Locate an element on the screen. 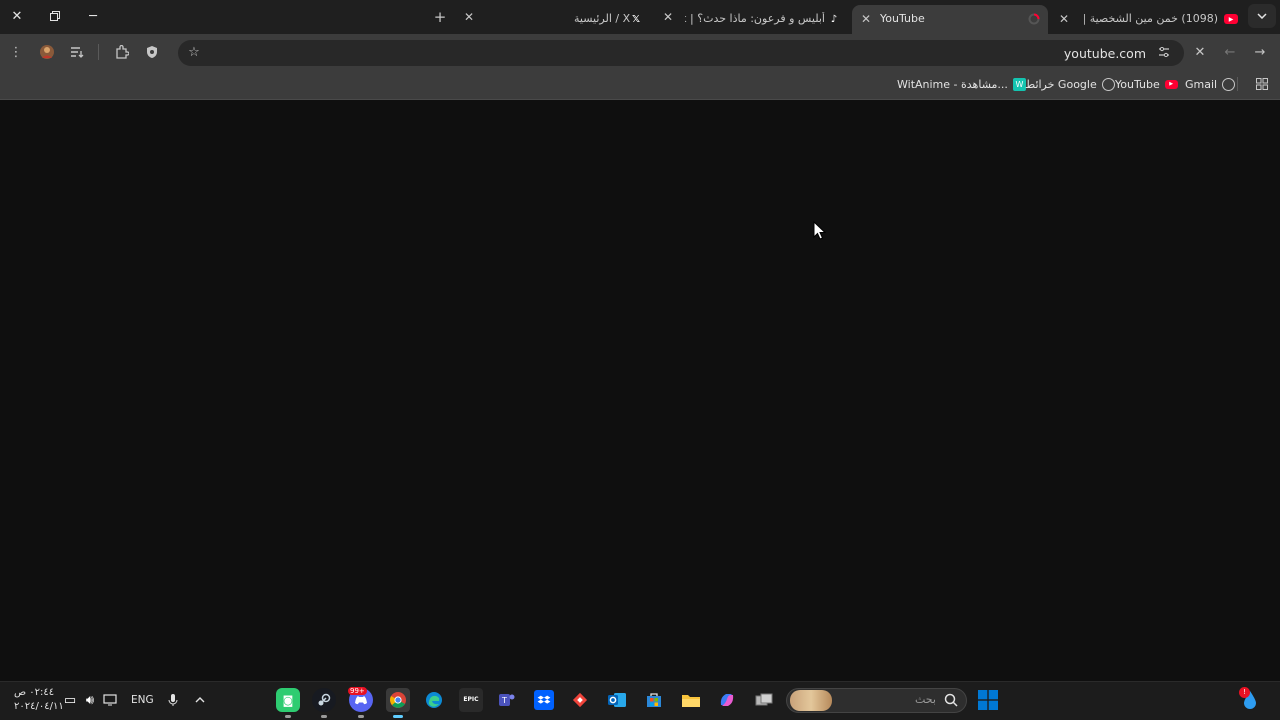  restore-window-button is located at coordinates (55, 16).